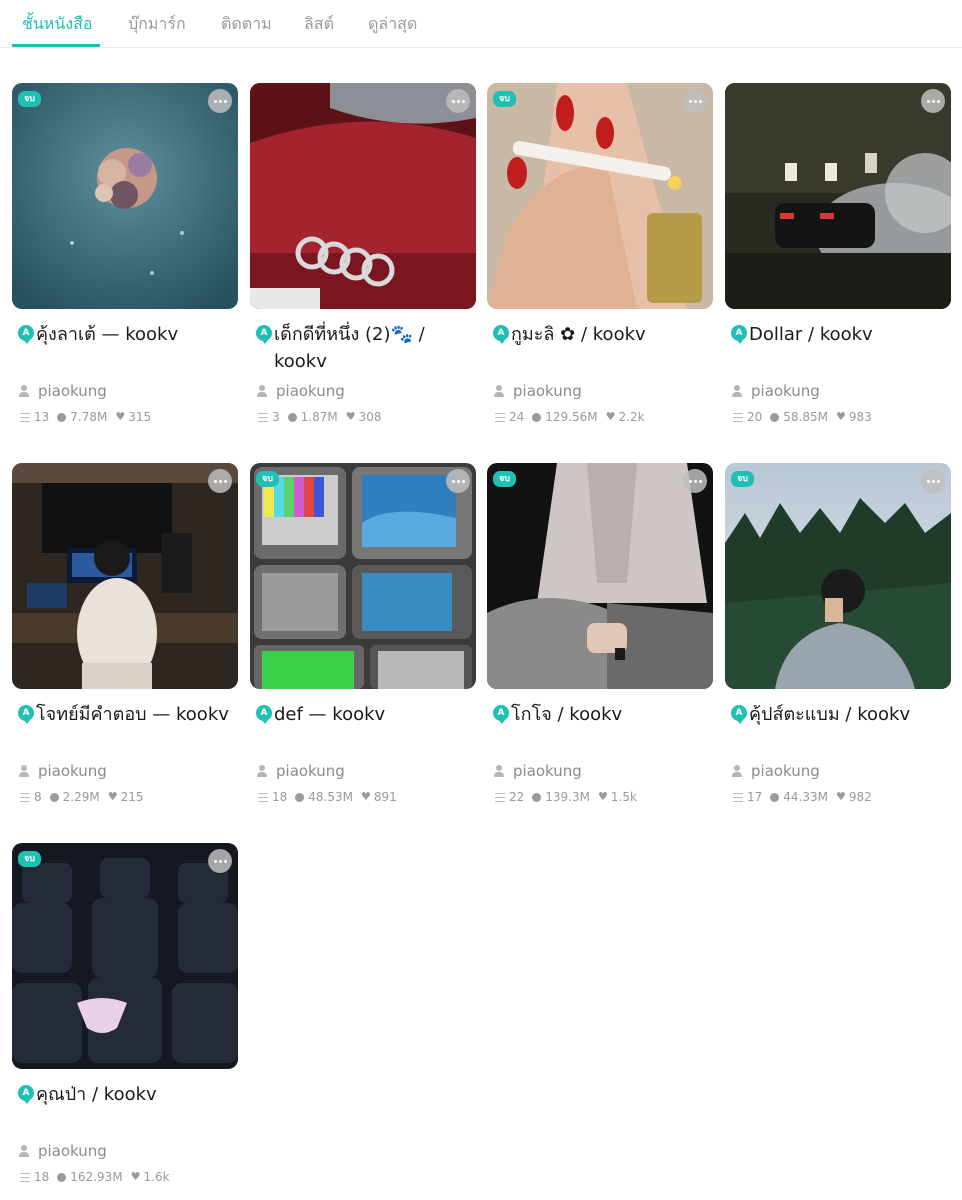  I want to click on like-count: 315, so click(140, 417).